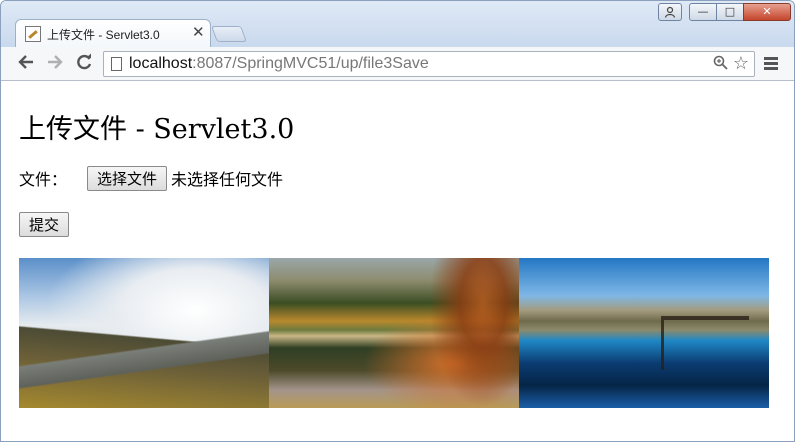 This screenshot has width=795, height=442. I want to click on title-bar: 上传文件 - Servlet3.0 ✕ — □ ✕, so click(397, 24).